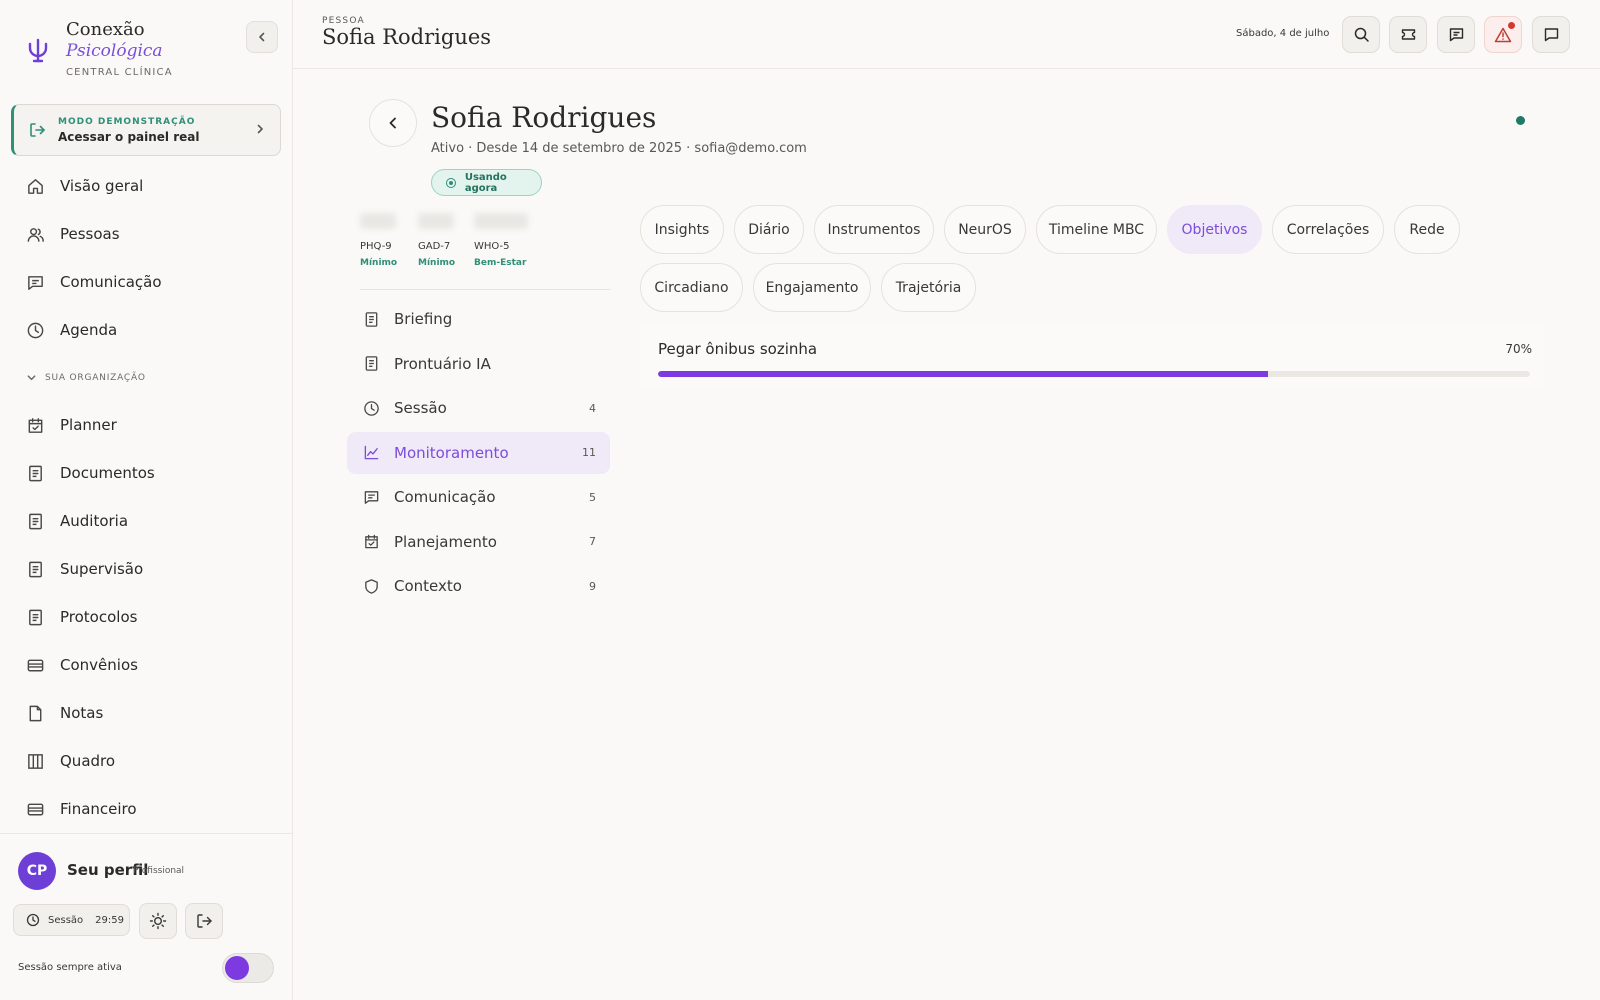 The image size is (1600, 1000). What do you see at coordinates (31, 378) in the screenshot?
I see `chevron-down-icon` at bounding box center [31, 378].